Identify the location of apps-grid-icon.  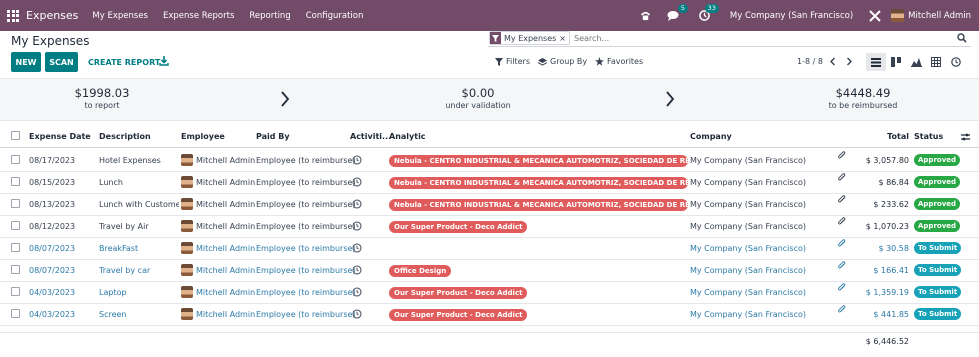
(13, 15).